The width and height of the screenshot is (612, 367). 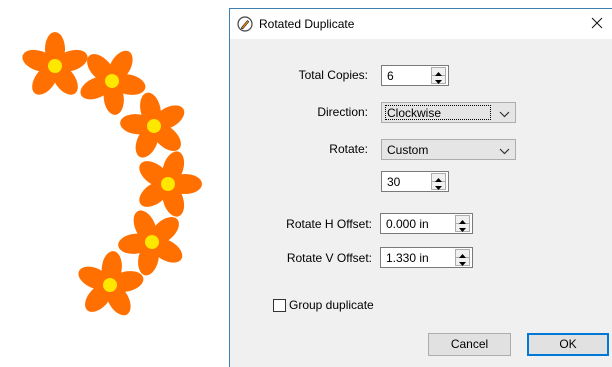 I want to click on rotate-h-offset-spin, so click(x=462, y=223).